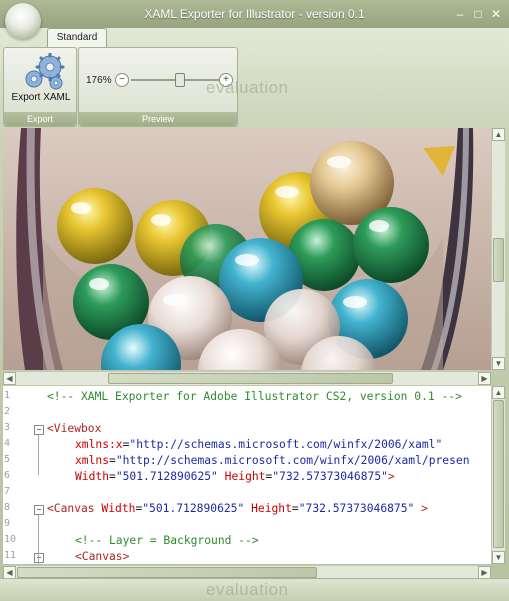  I want to click on code-token: <Canvas>, so click(102, 556).